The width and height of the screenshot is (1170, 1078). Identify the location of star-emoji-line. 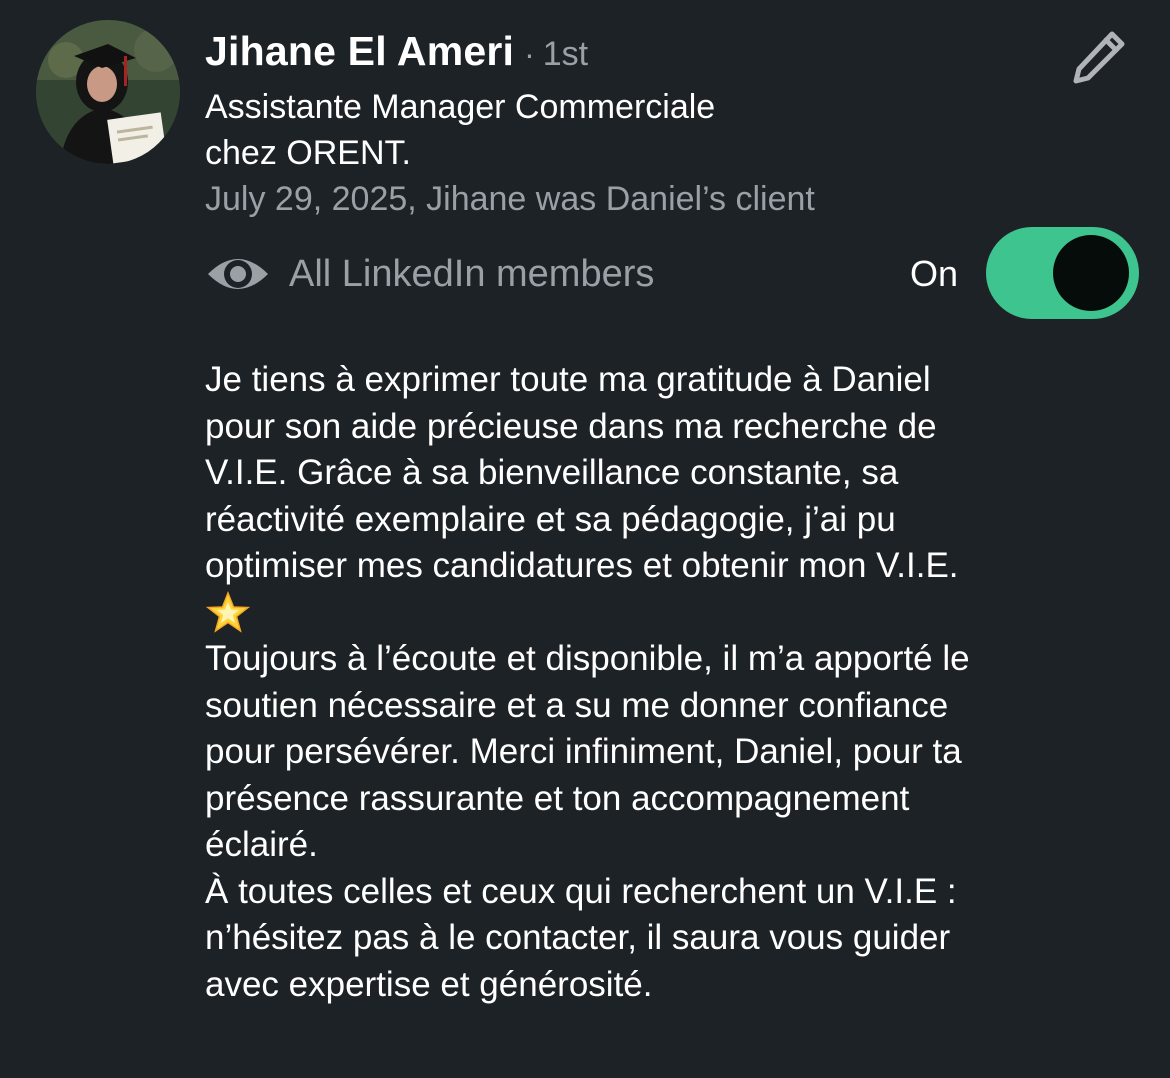
(670, 613).